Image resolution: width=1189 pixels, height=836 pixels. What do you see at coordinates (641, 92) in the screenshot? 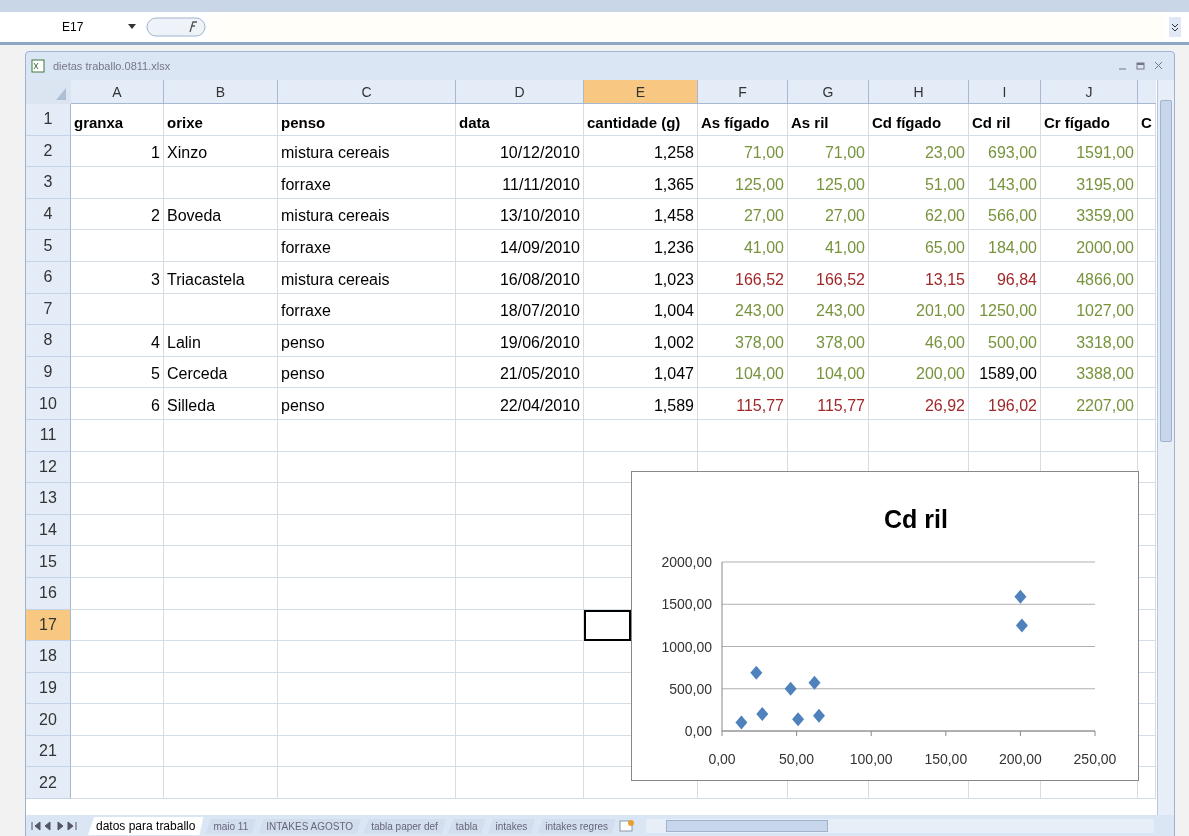
I see `column-header: E` at bounding box center [641, 92].